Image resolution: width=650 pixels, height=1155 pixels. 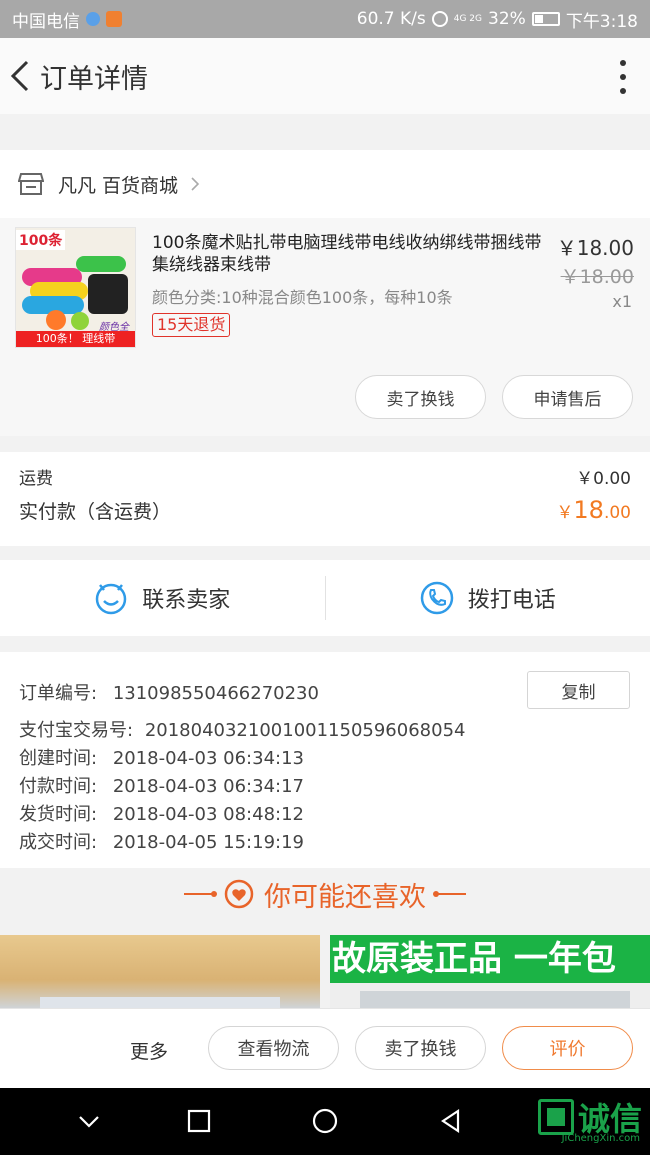 I want to click on recommend-header: 你可能还喜欢, so click(x=325, y=894).